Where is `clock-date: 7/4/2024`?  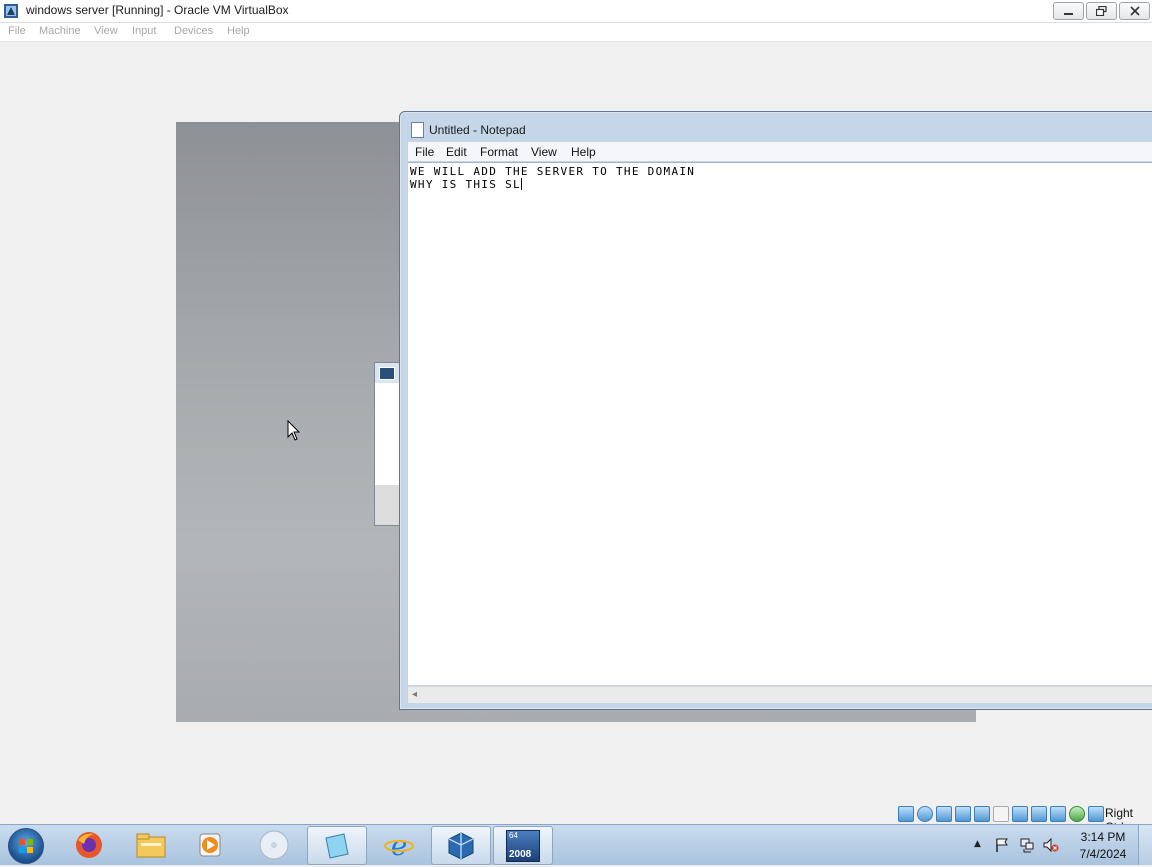 clock-date: 7/4/2024 is located at coordinates (1103, 854).